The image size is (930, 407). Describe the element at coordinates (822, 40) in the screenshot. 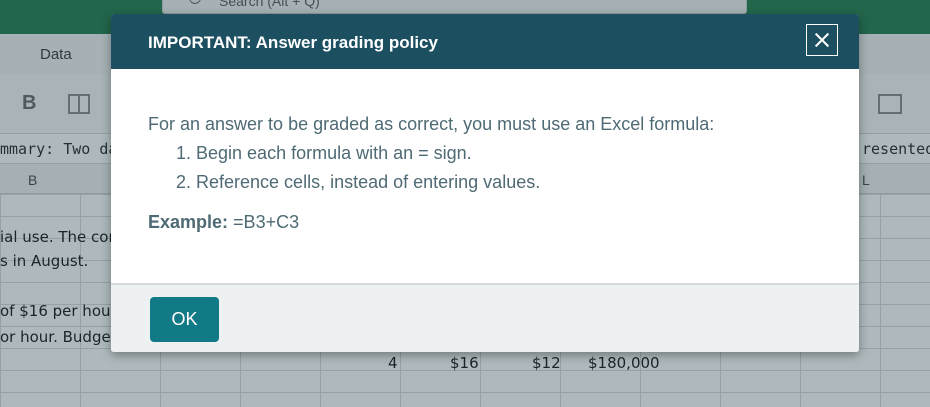

I see `close-button` at that location.